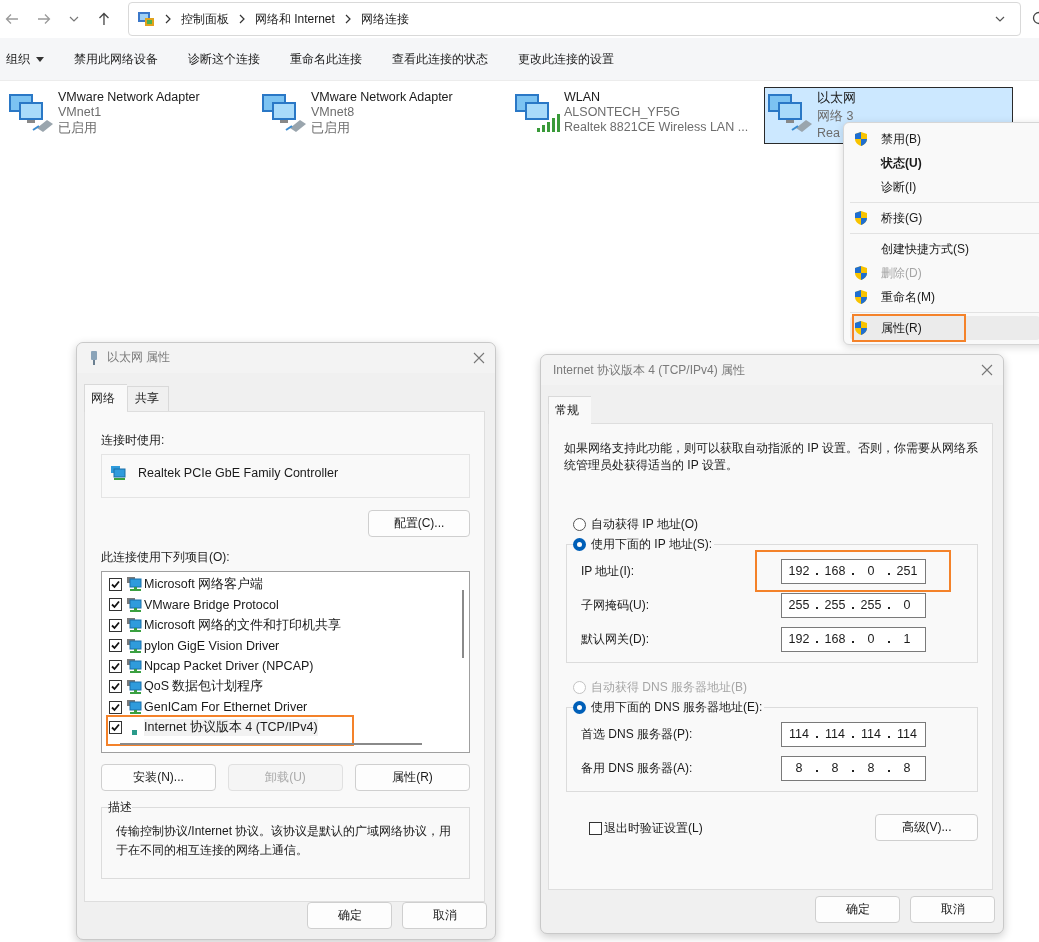 The image size is (1039, 942). I want to click on checkbox-label: 退出时验证设置(L), so click(653, 828).